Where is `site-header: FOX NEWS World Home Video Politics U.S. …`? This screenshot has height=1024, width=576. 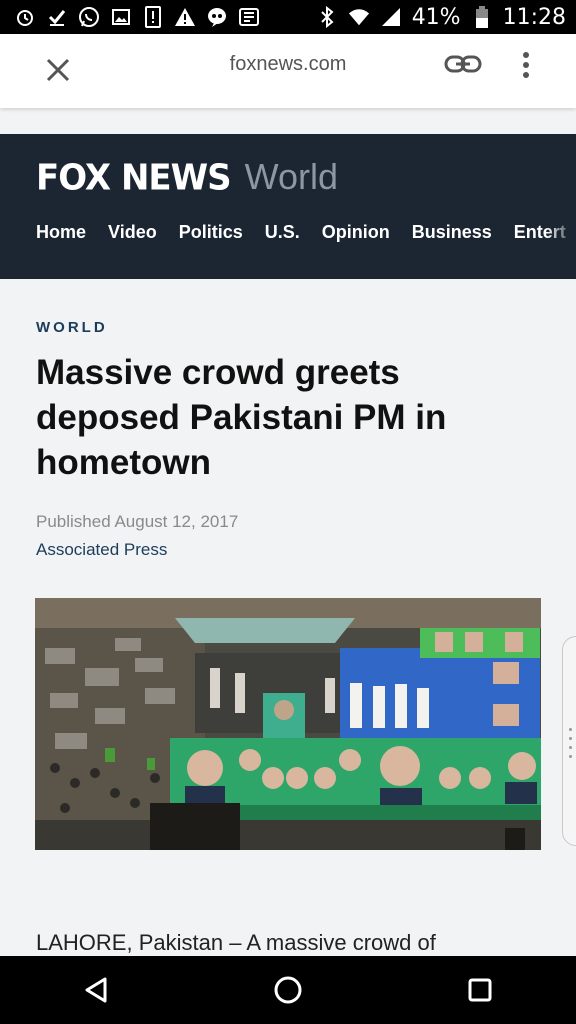 site-header: FOX NEWS World Home Video Politics U.S. … is located at coordinates (288, 206).